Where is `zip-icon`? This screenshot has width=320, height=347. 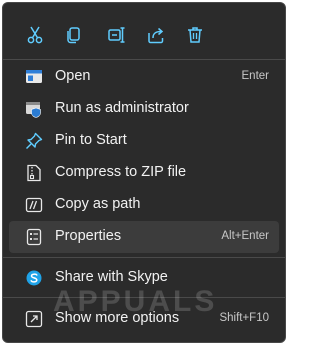
zip-icon is located at coordinates (34, 173).